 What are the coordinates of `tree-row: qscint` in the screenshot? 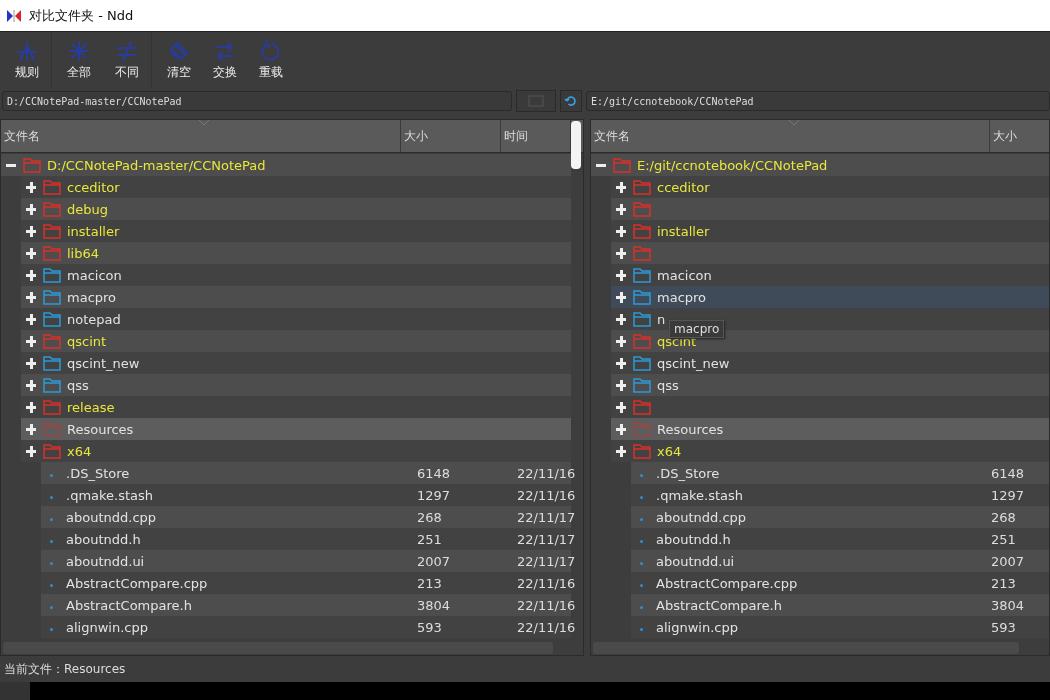 It's located at (296, 341).